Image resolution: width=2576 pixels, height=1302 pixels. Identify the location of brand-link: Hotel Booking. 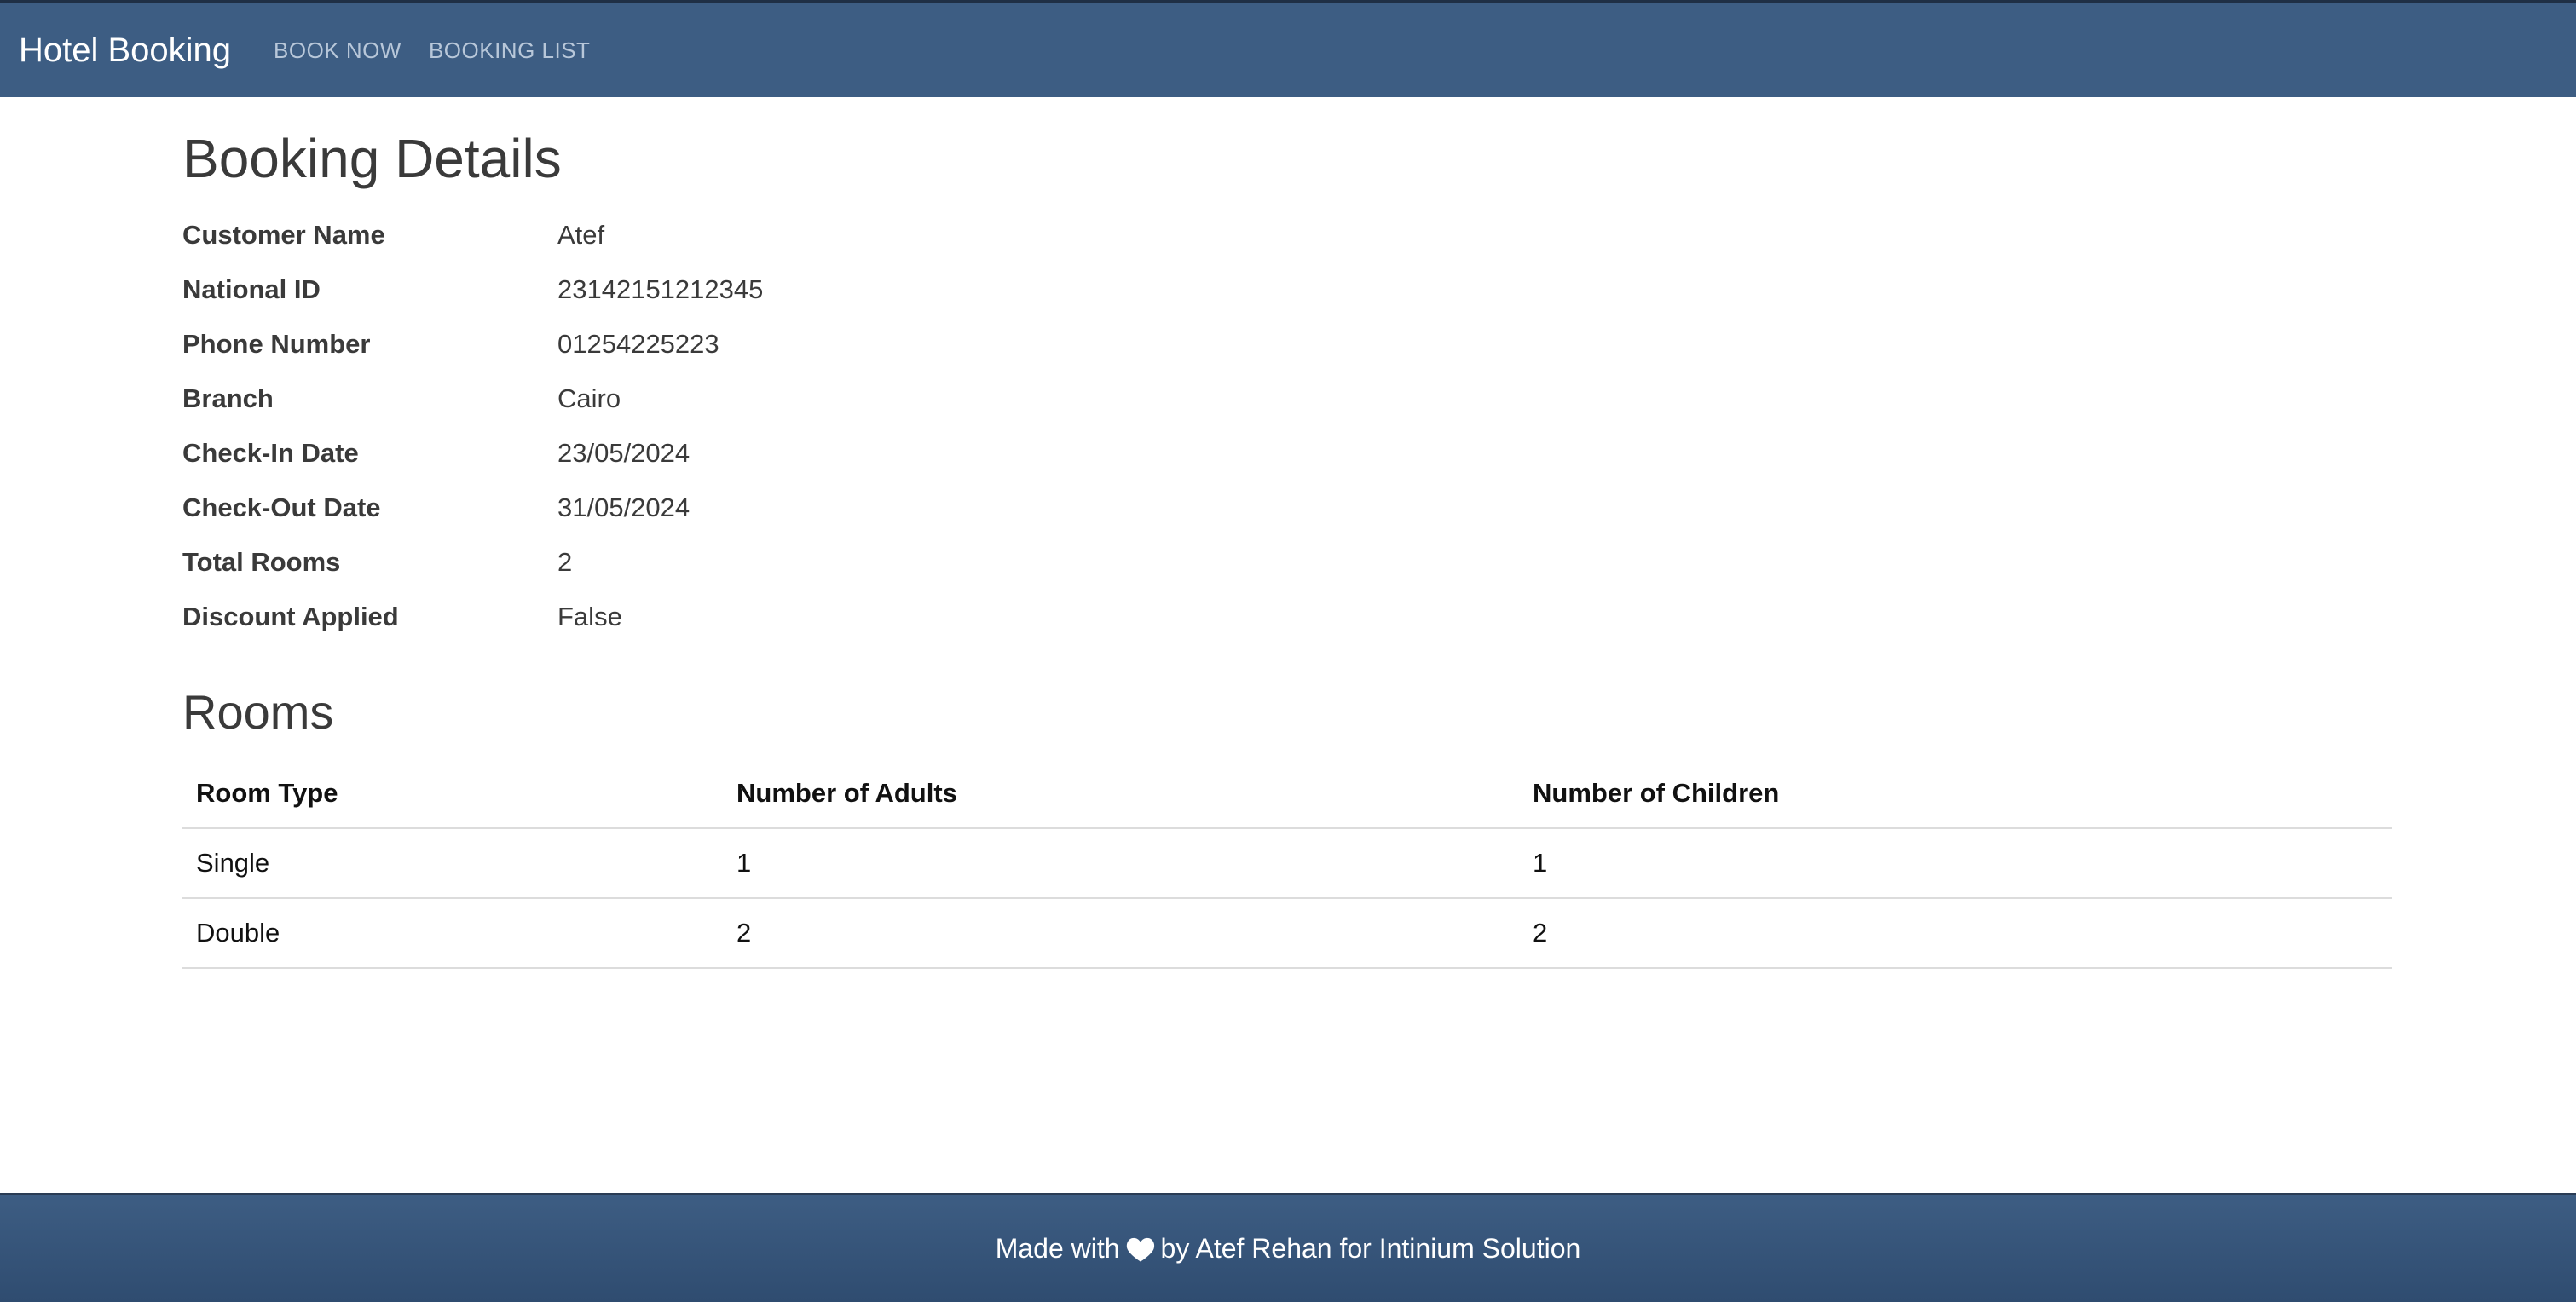
(125, 51).